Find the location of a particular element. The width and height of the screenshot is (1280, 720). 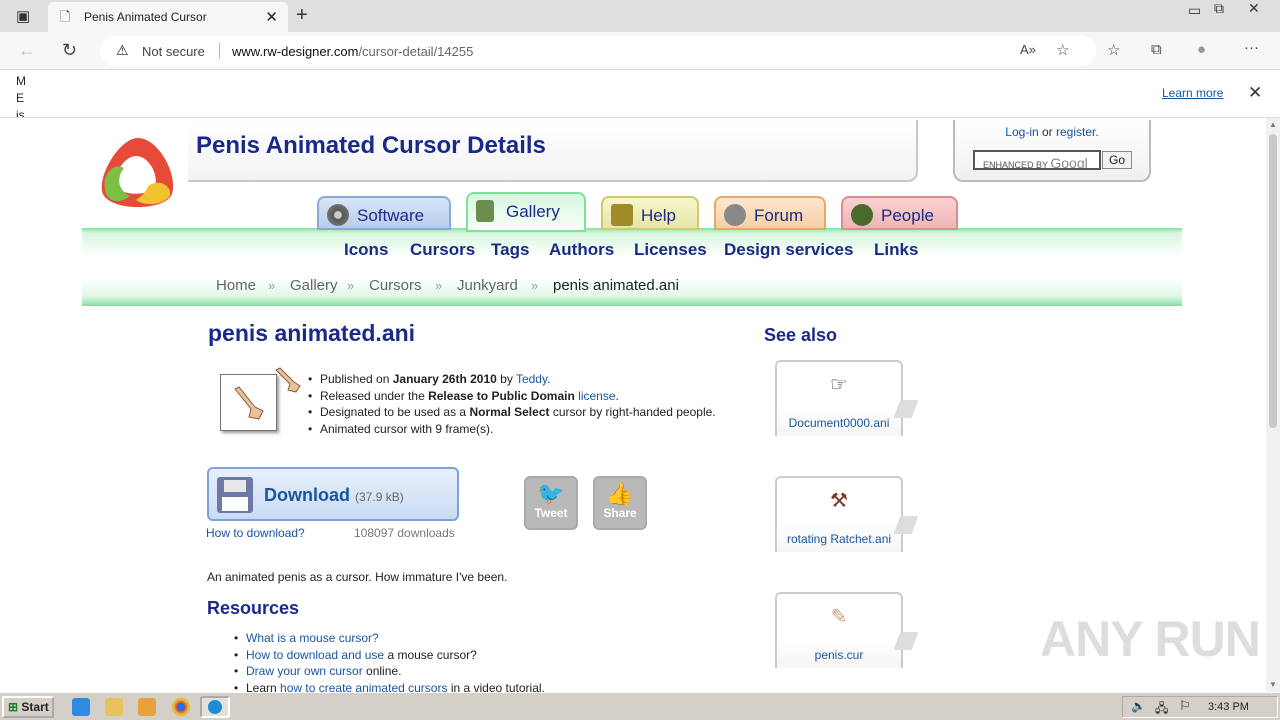

minimize-icon: ▭ is located at coordinates (1194, 10).